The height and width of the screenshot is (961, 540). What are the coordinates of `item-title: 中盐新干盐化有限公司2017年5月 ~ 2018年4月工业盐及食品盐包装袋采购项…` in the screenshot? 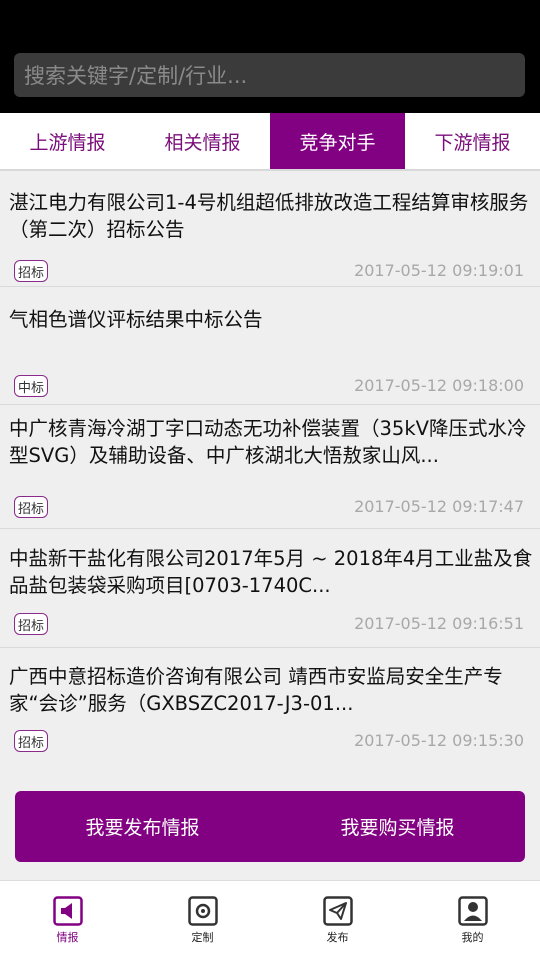 It's located at (271, 572).